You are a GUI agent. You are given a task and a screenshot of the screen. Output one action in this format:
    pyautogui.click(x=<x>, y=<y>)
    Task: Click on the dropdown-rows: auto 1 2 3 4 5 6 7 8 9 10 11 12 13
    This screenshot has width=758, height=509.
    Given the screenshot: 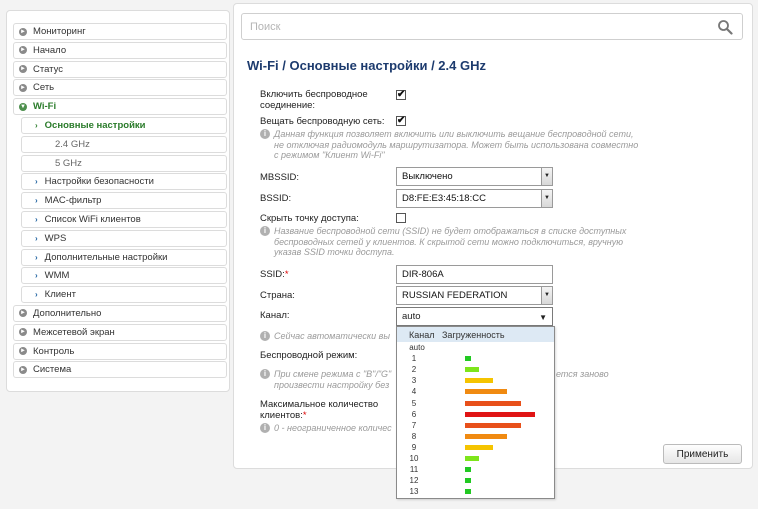 What is the action you would take?
    pyautogui.click(x=475, y=419)
    